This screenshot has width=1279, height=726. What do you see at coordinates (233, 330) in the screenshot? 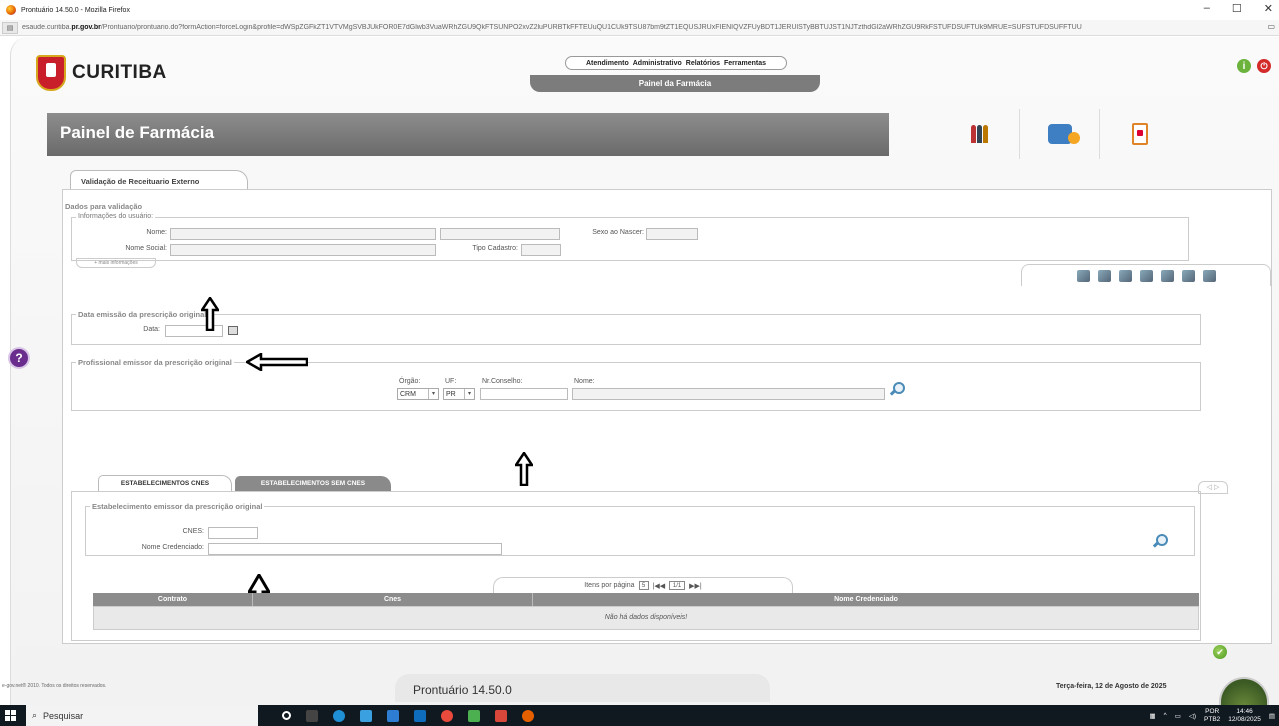
I see `calendar-icon` at bounding box center [233, 330].